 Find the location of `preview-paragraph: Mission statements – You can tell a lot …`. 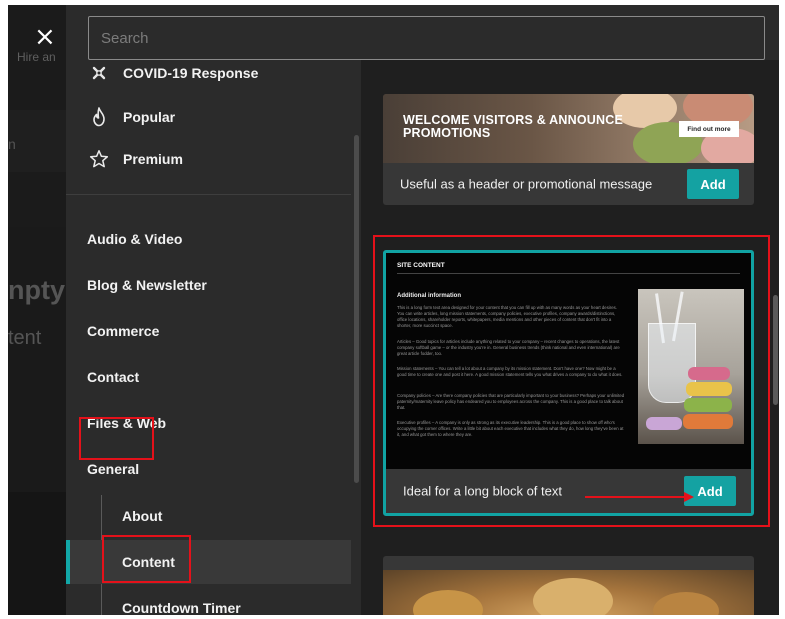

preview-paragraph: Mission statements – You can tell a lot … is located at coordinates (510, 371).